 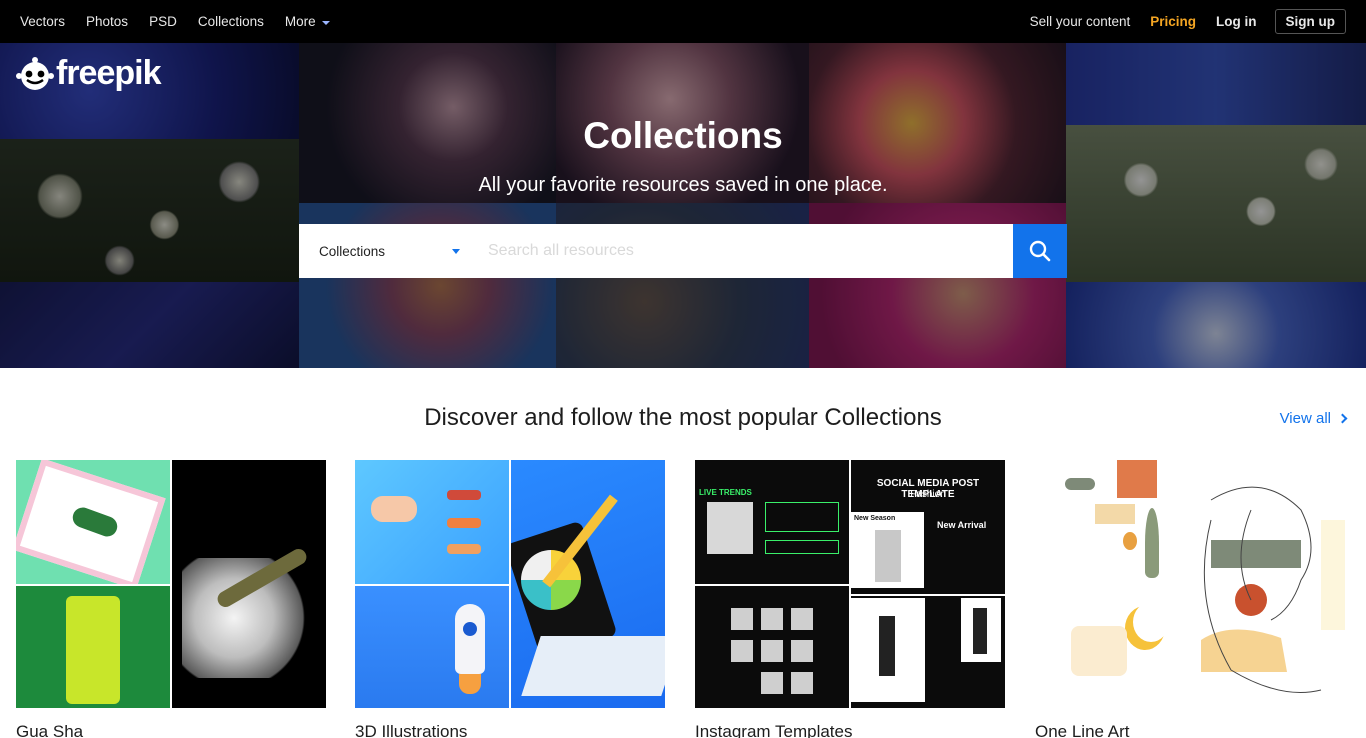 What do you see at coordinates (1310, 21) in the screenshot?
I see `signup-button: Sign up` at bounding box center [1310, 21].